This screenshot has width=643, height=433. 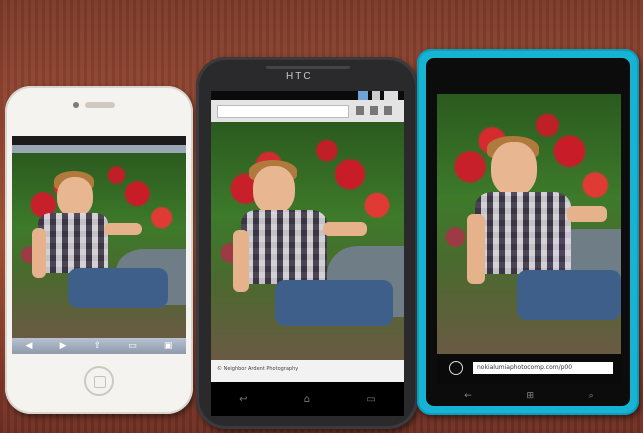 What do you see at coordinates (370, 399) in the screenshot?
I see `recent-apps-icon: ▭` at bounding box center [370, 399].